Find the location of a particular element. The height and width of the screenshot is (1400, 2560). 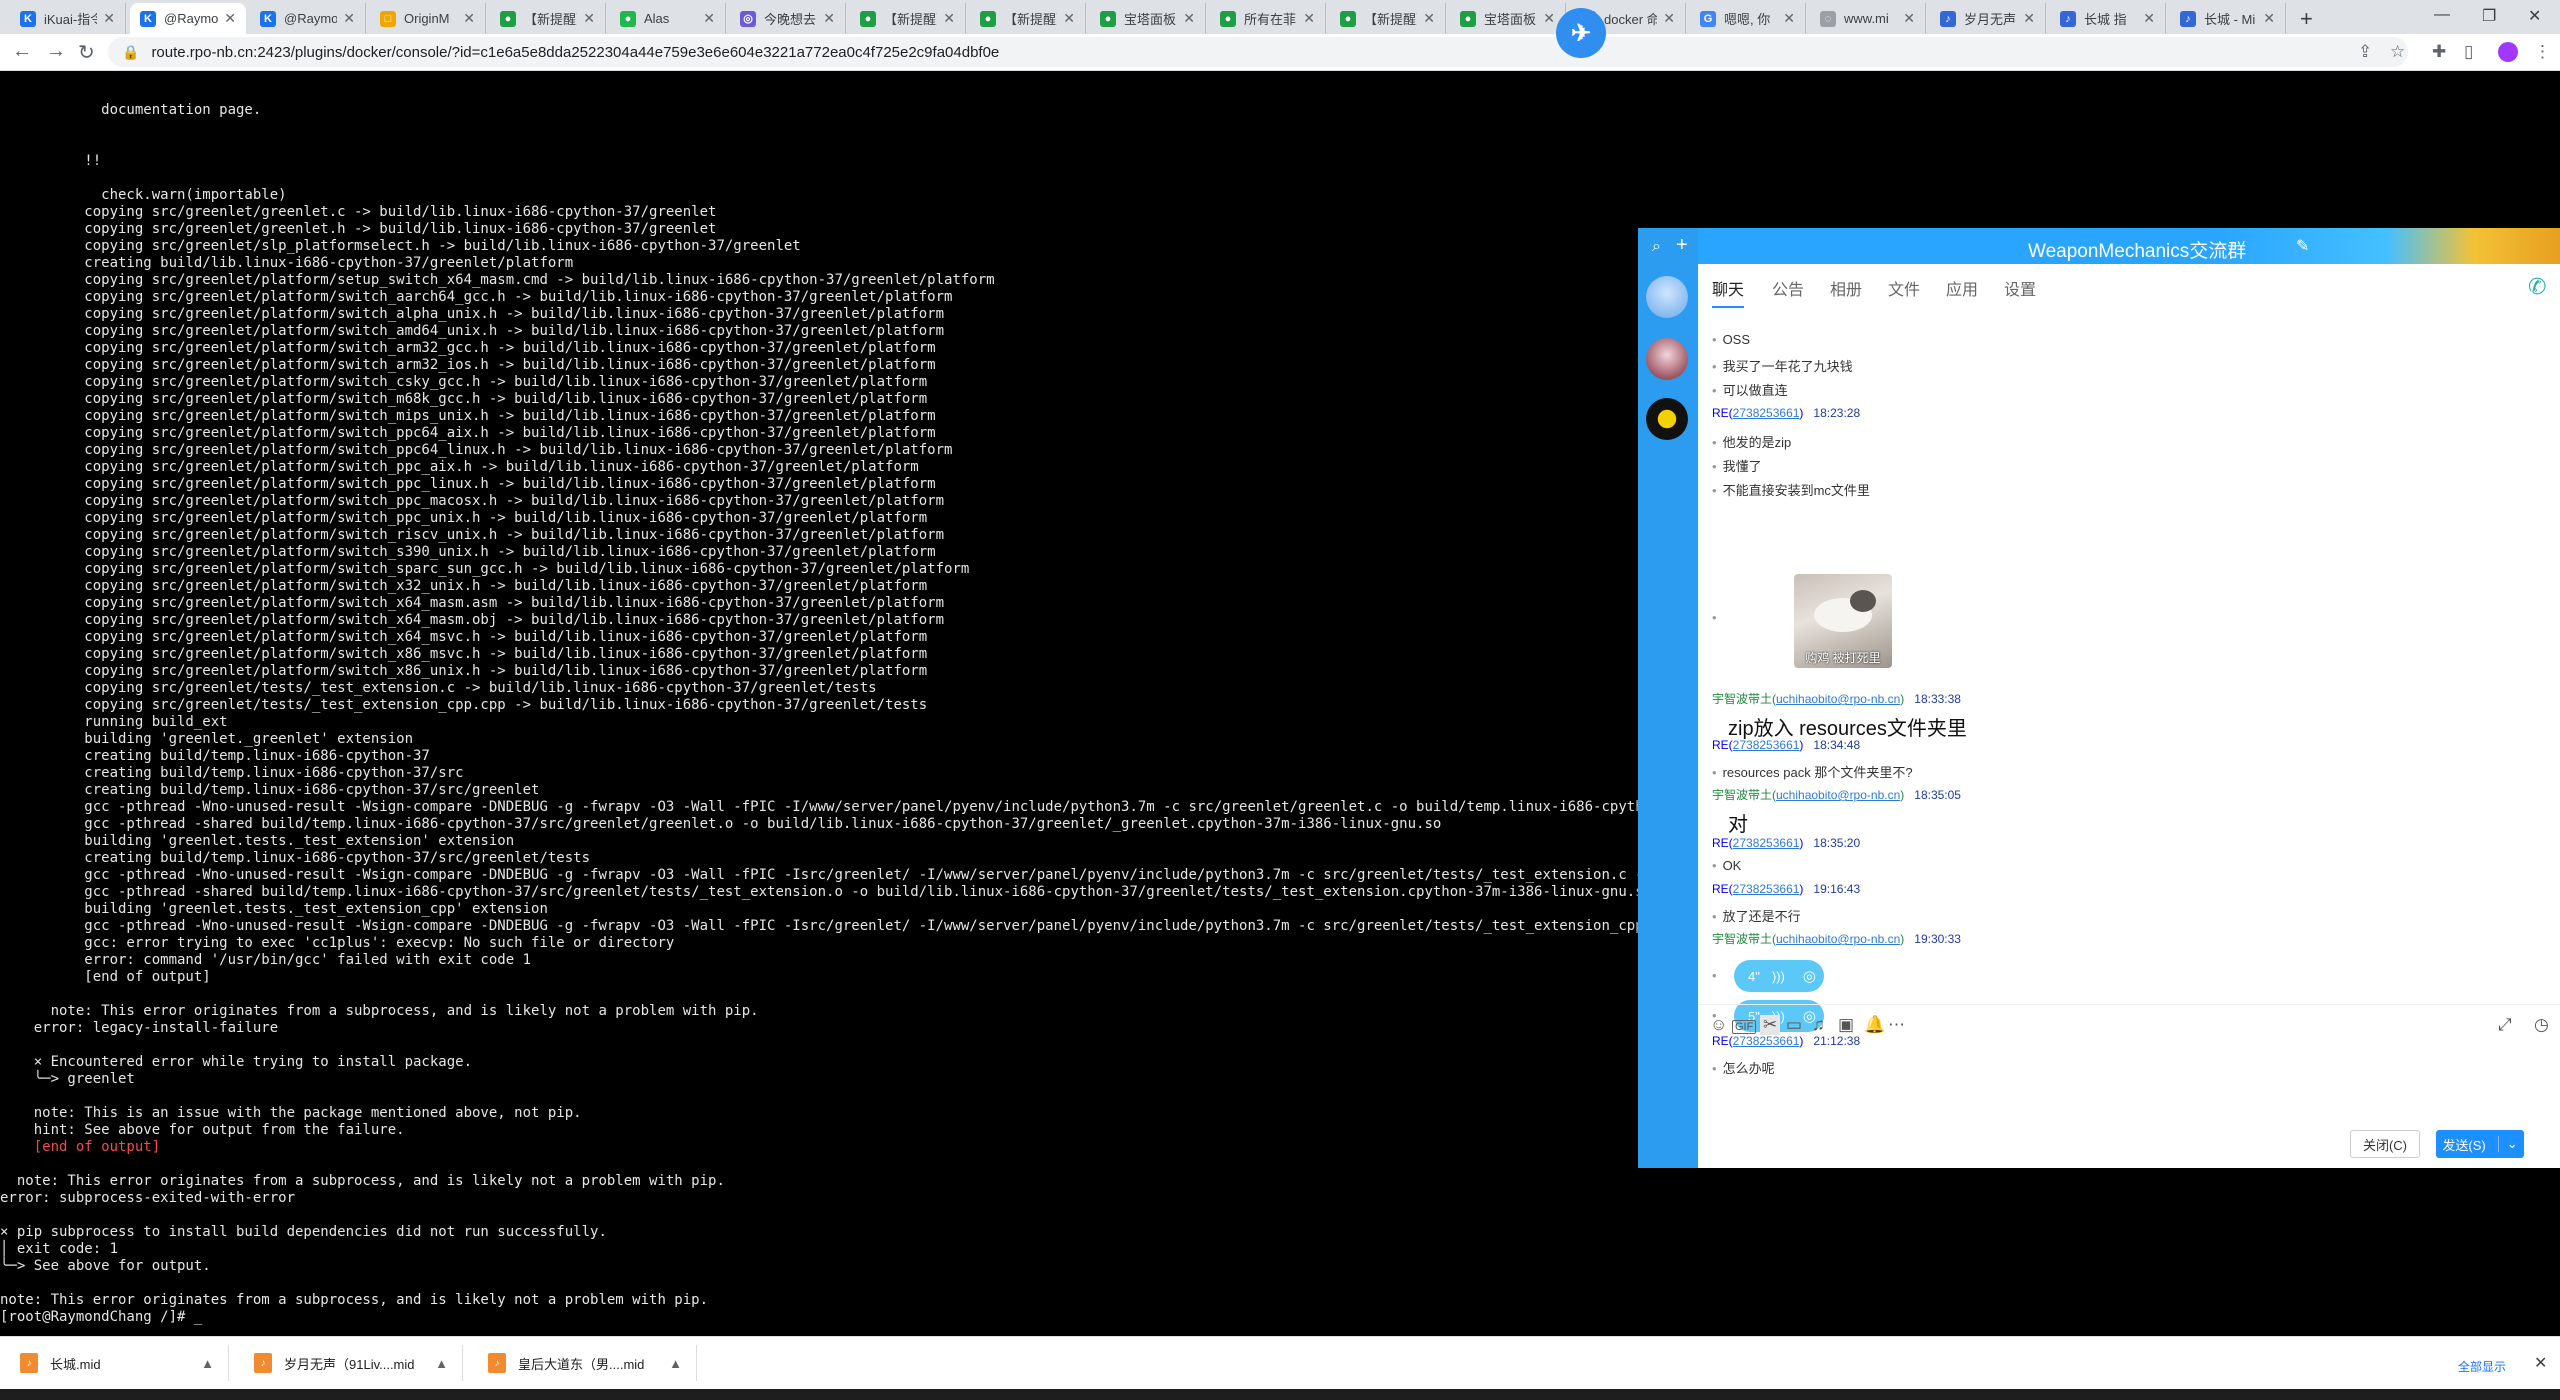

maximize-icon: ❐ is located at coordinates (2489, 16).